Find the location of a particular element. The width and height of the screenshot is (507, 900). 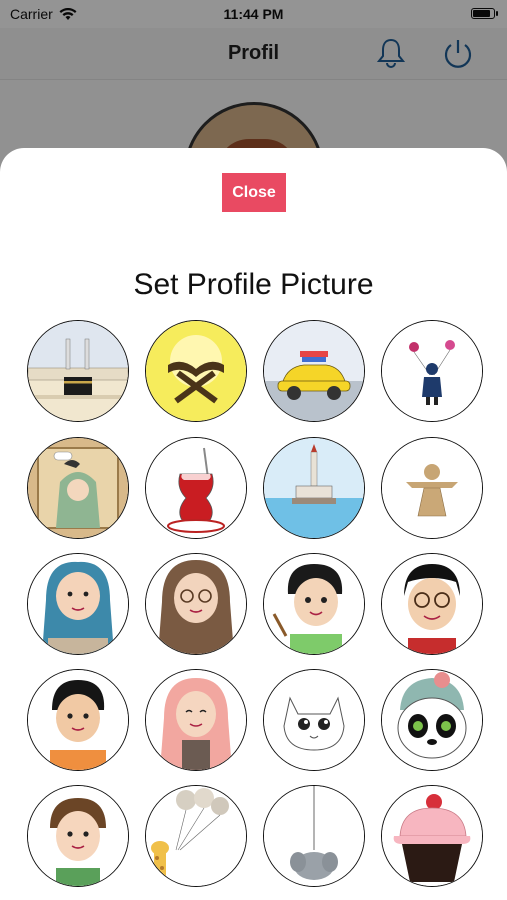

avatar-woman-glasses-hijab is located at coordinates (196, 604).